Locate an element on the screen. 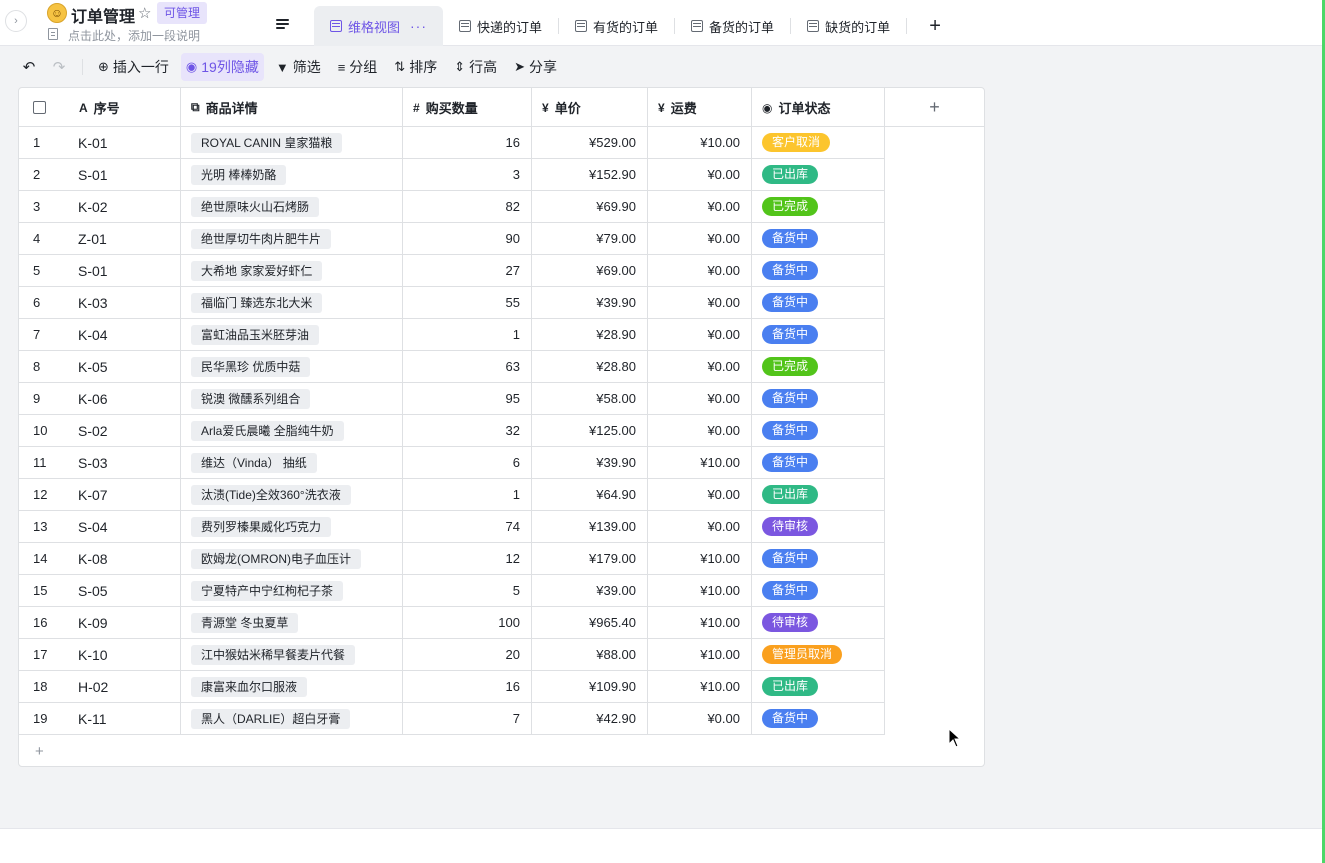 The width and height of the screenshot is (1325, 863). qty-cell: 82 is located at coordinates (467, 206).